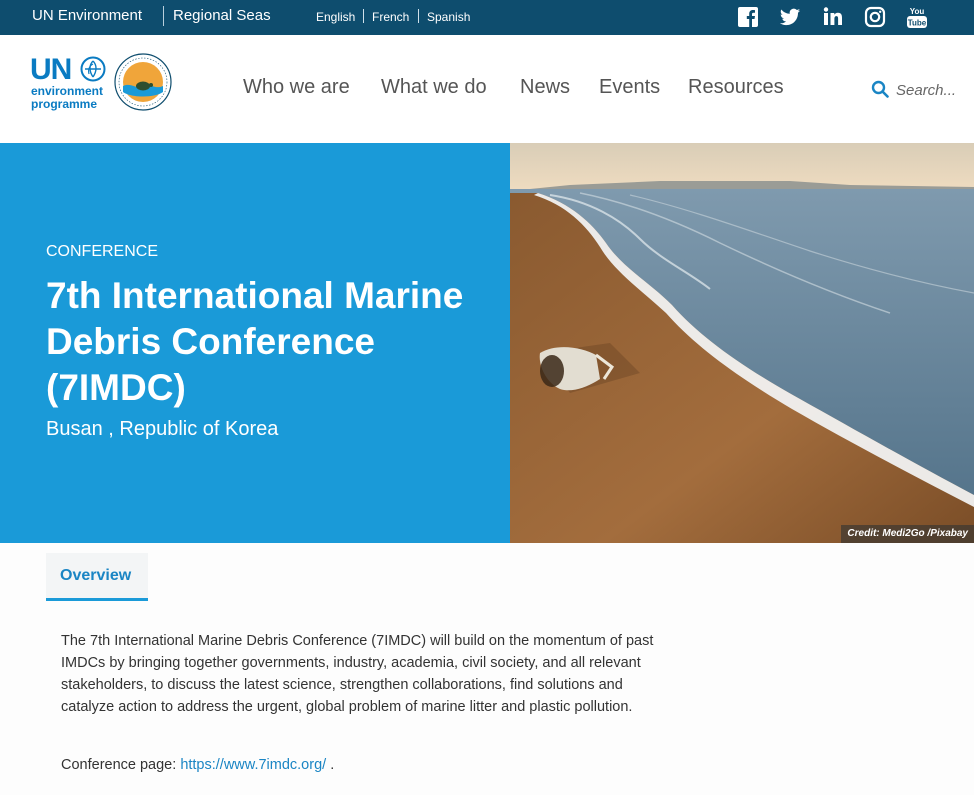 This screenshot has width=974, height=795. What do you see at coordinates (736, 87) in the screenshot?
I see `nav-resources: Resources` at bounding box center [736, 87].